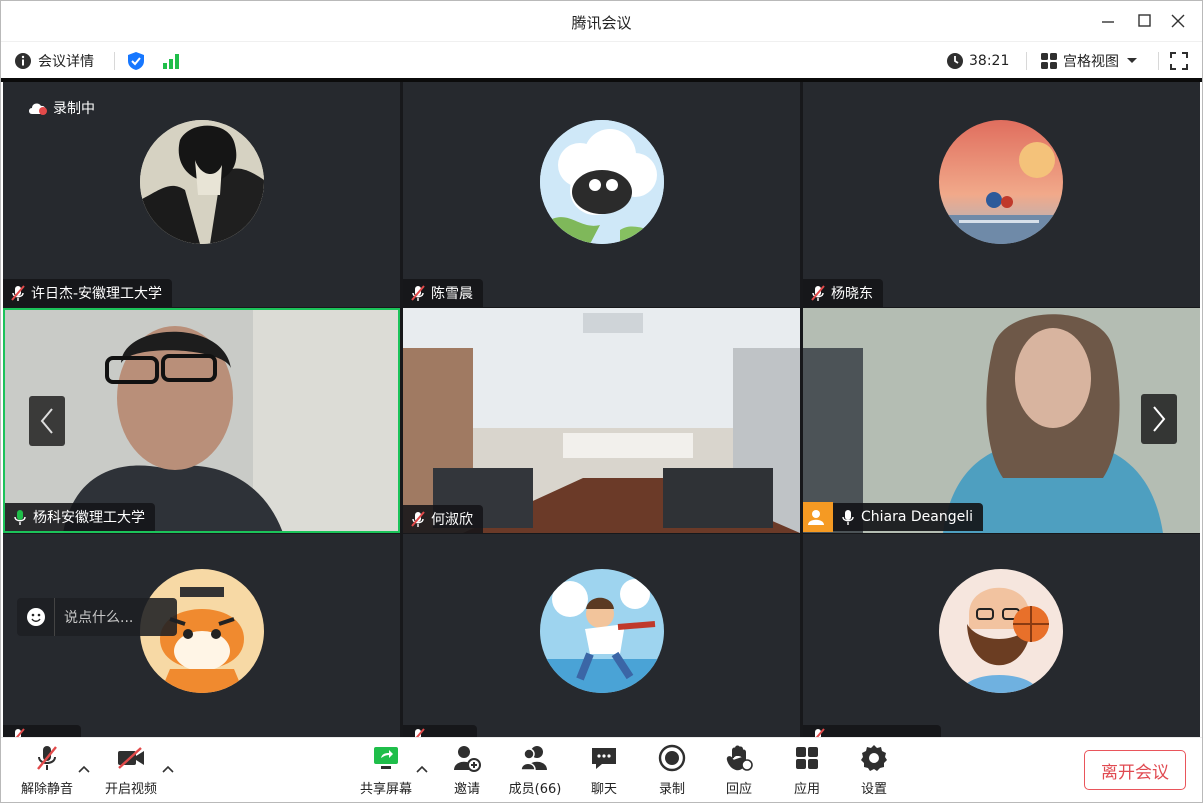  I want to click on maximize-icon, so click(1144, 20).